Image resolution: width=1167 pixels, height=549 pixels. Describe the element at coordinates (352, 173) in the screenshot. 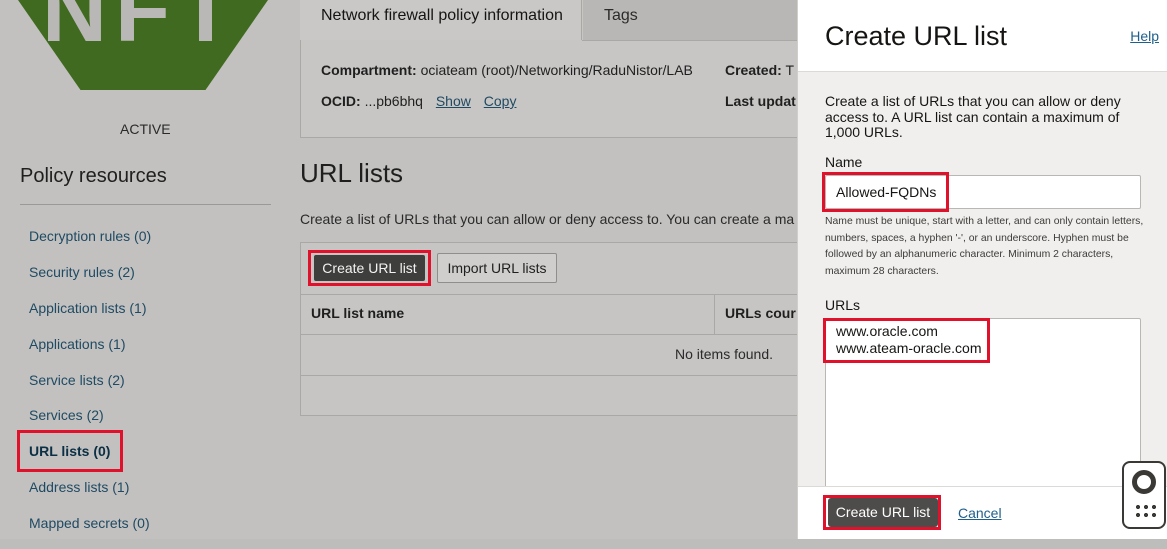

I see `url-lists-heading: URL lists` at that location.